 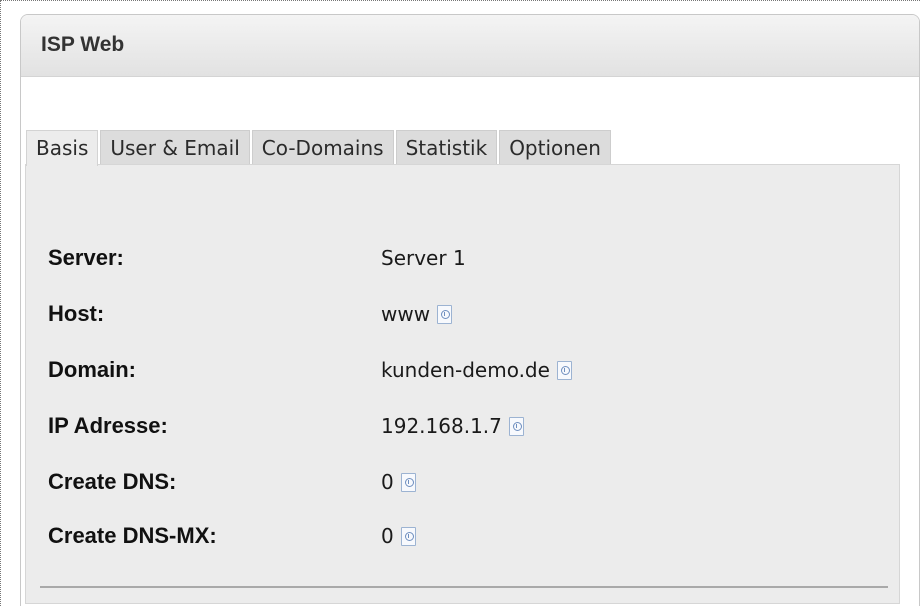 What do you see at coordinates (86, 257) in the screenshot?
I see `server-label: Server:` at bounding box center [86, 257].